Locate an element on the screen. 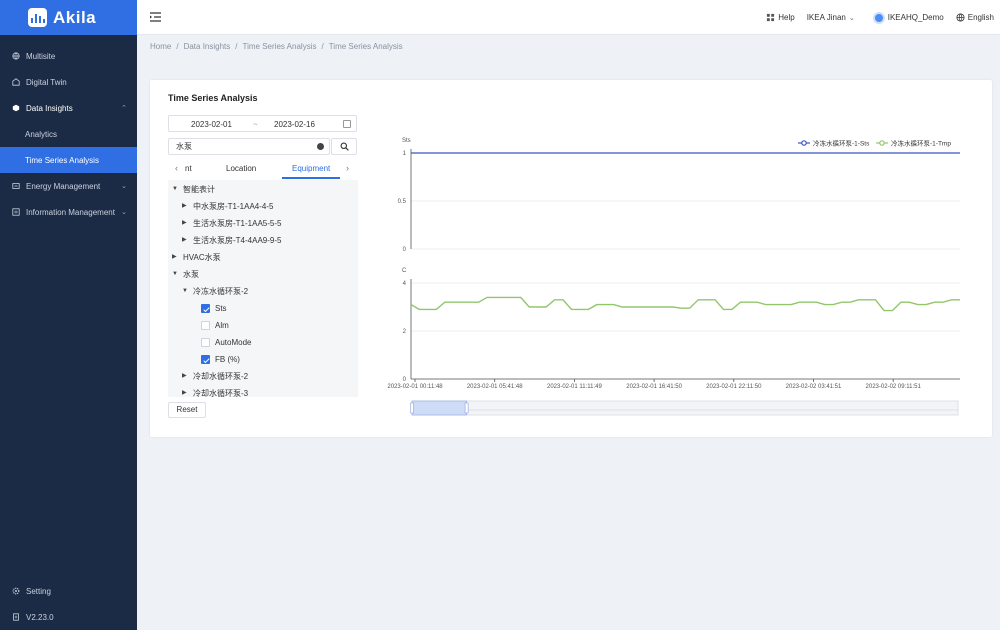 The height and width of the screenshot is (630, 1000). site-selector: IKEA Jinan ⌄ is located at coordinates (831, 17).